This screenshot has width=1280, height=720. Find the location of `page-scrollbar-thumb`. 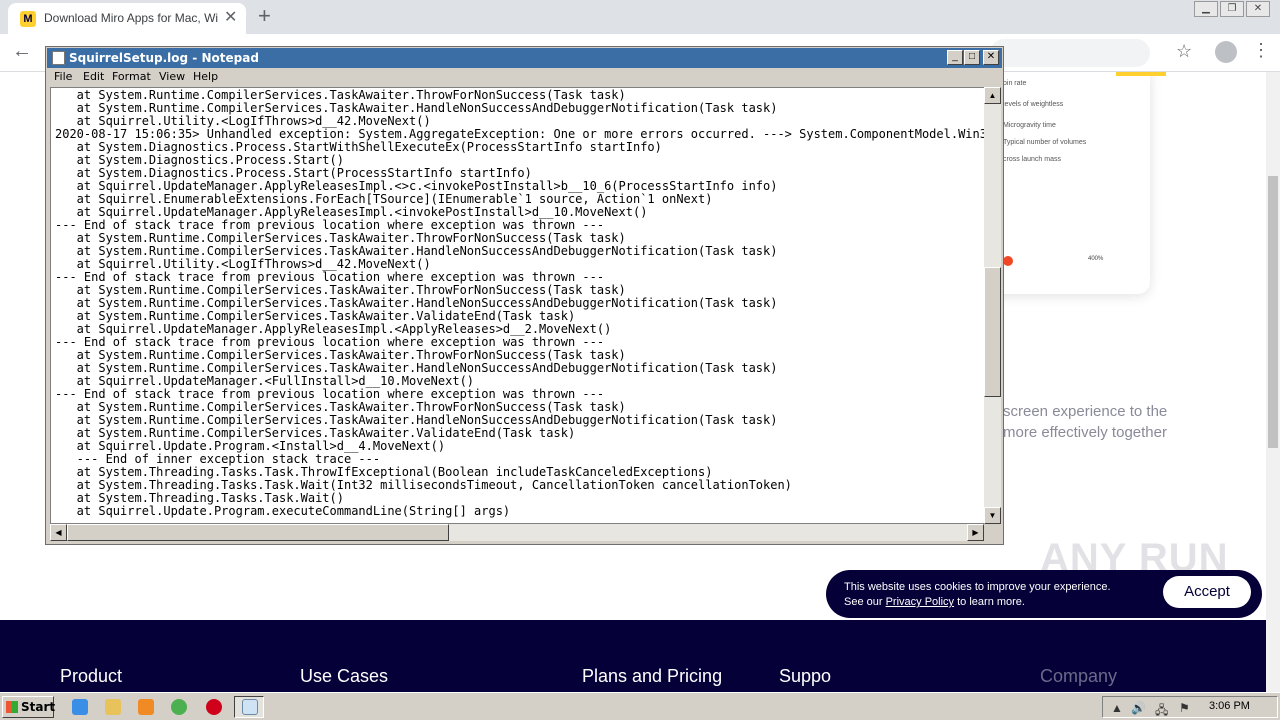

page-scrollbar-thumb is located at coordinates (1273, 312).